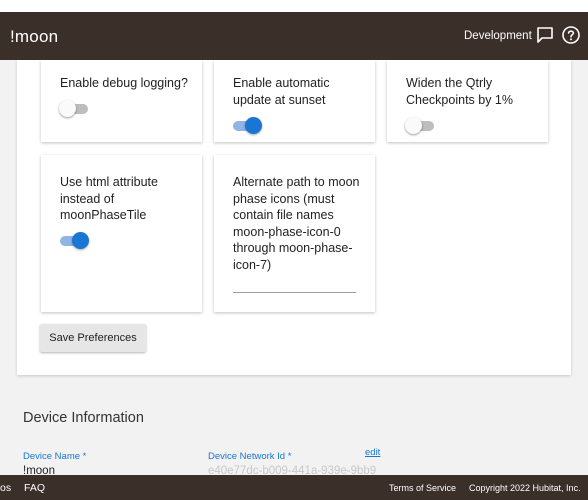 This screenshot has height=500, width=588. What do you see at coordinates (93, 338) in the screenshot?
I see `save-preferences-button: Save Preferences` at bounding box center [93, 338].